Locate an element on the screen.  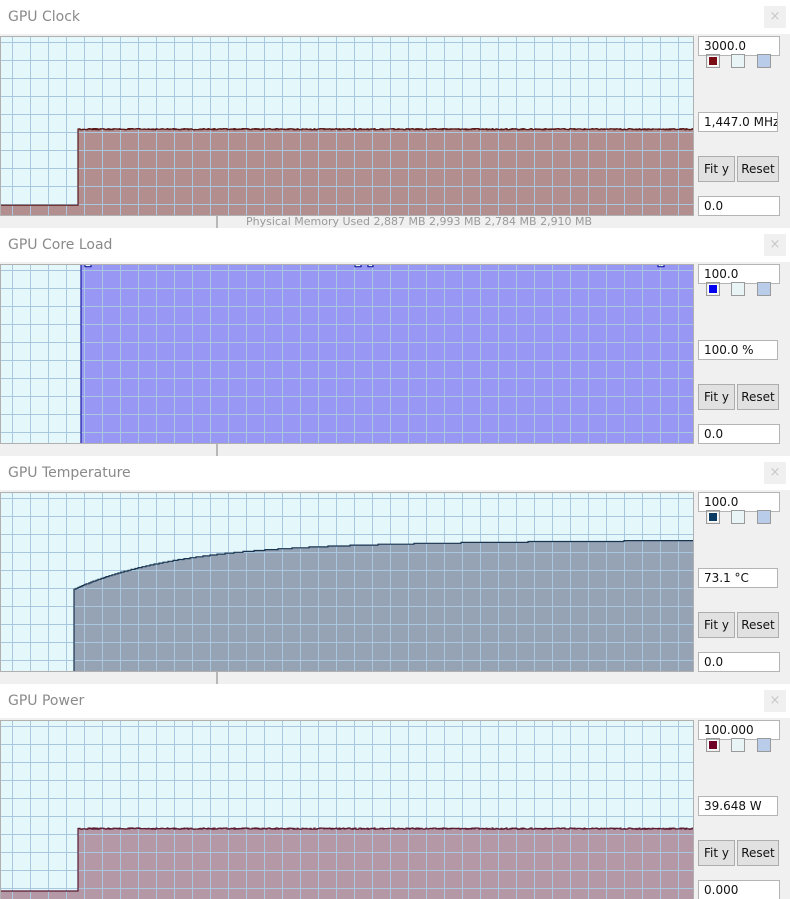
series-fill is located at coordinates (347, 172).